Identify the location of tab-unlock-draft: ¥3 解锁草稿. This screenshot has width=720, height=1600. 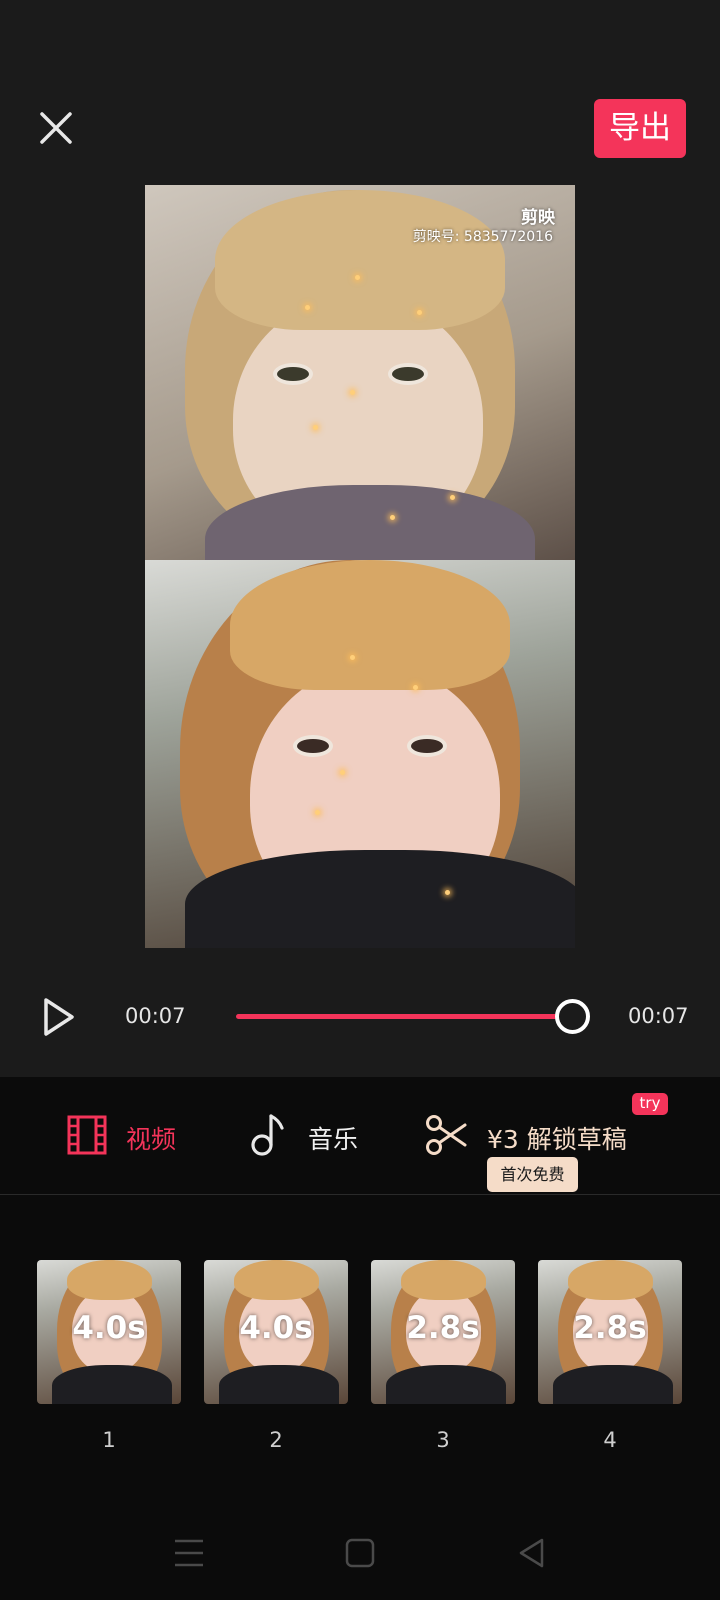
(540, 1135).